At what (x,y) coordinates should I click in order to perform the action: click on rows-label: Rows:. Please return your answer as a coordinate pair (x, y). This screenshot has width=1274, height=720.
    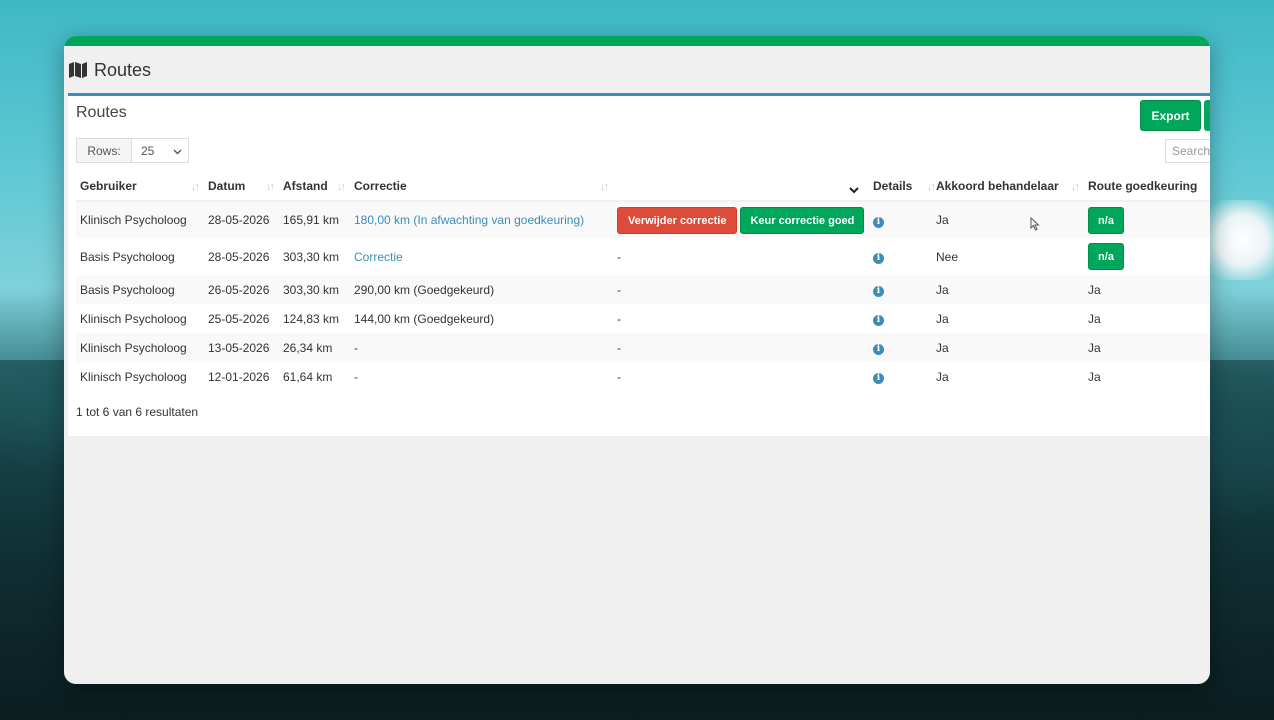
    Looking at the image, I should click on (104, 150).